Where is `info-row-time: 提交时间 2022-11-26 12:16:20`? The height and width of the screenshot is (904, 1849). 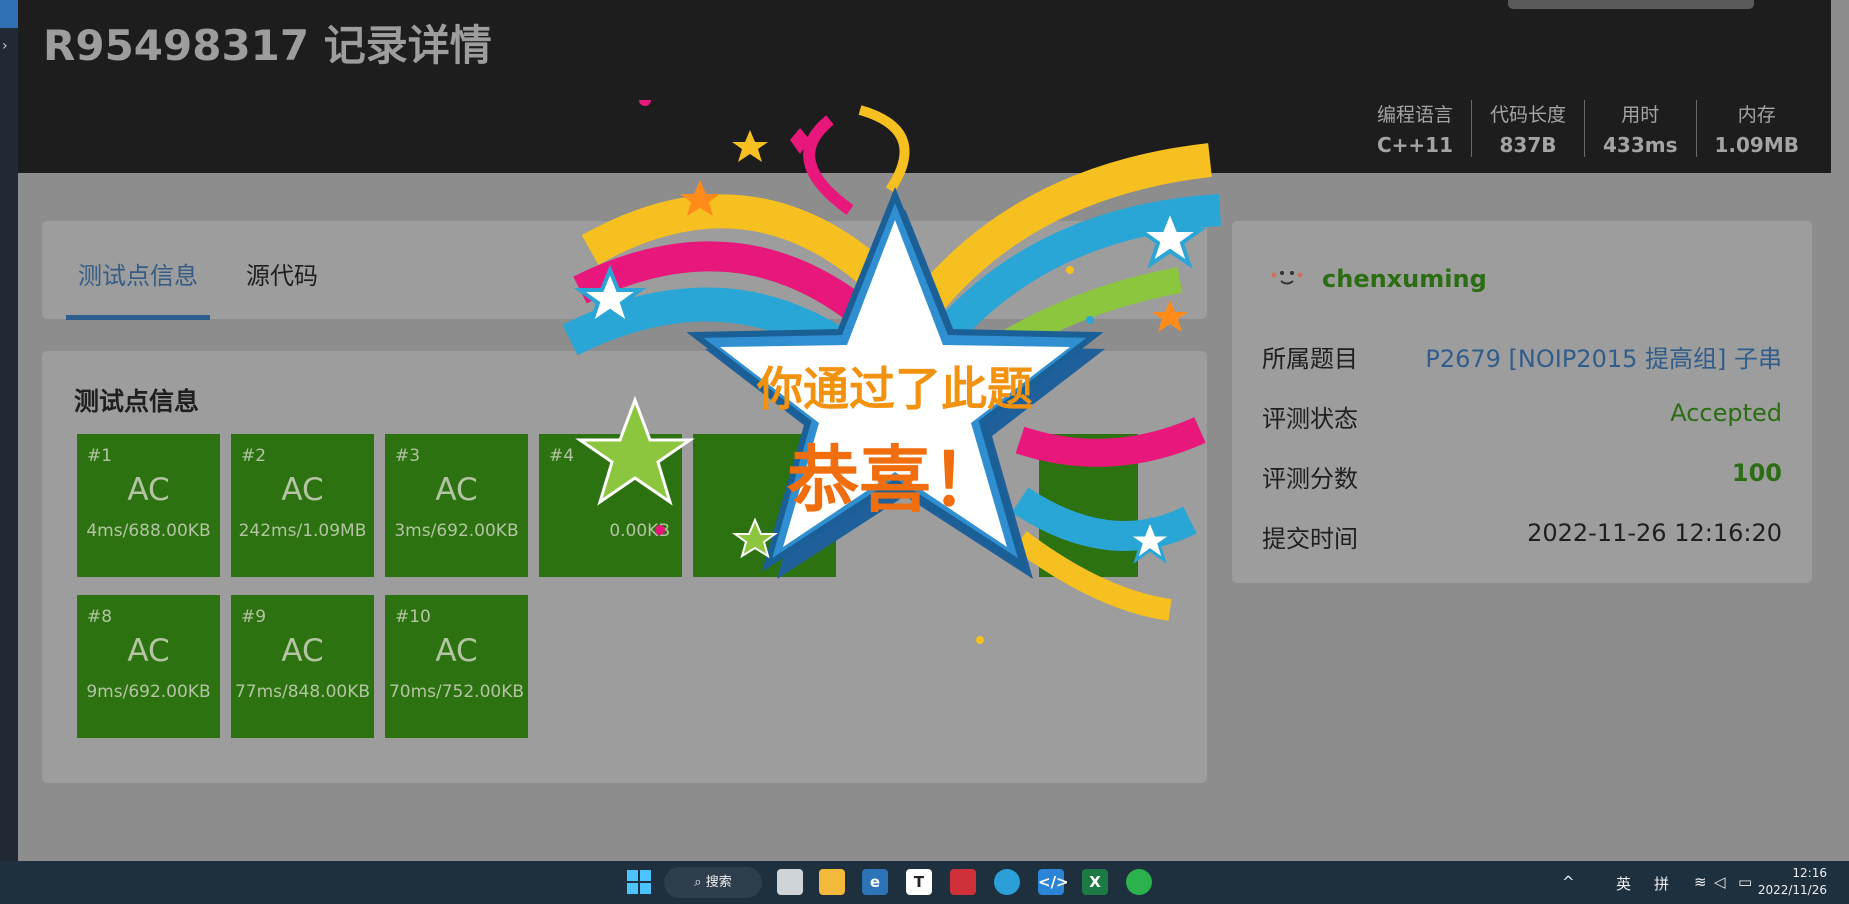
info-row-time: 提交时间 2022-11-26 12:16:20 is located at coordinates (1522, 536).